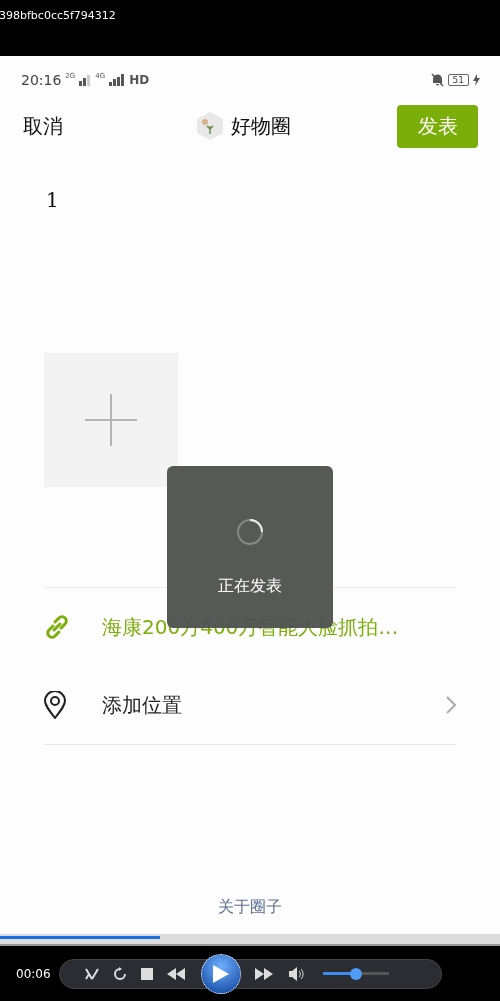  I want to click on hd-label: HD, so click(139, 80).